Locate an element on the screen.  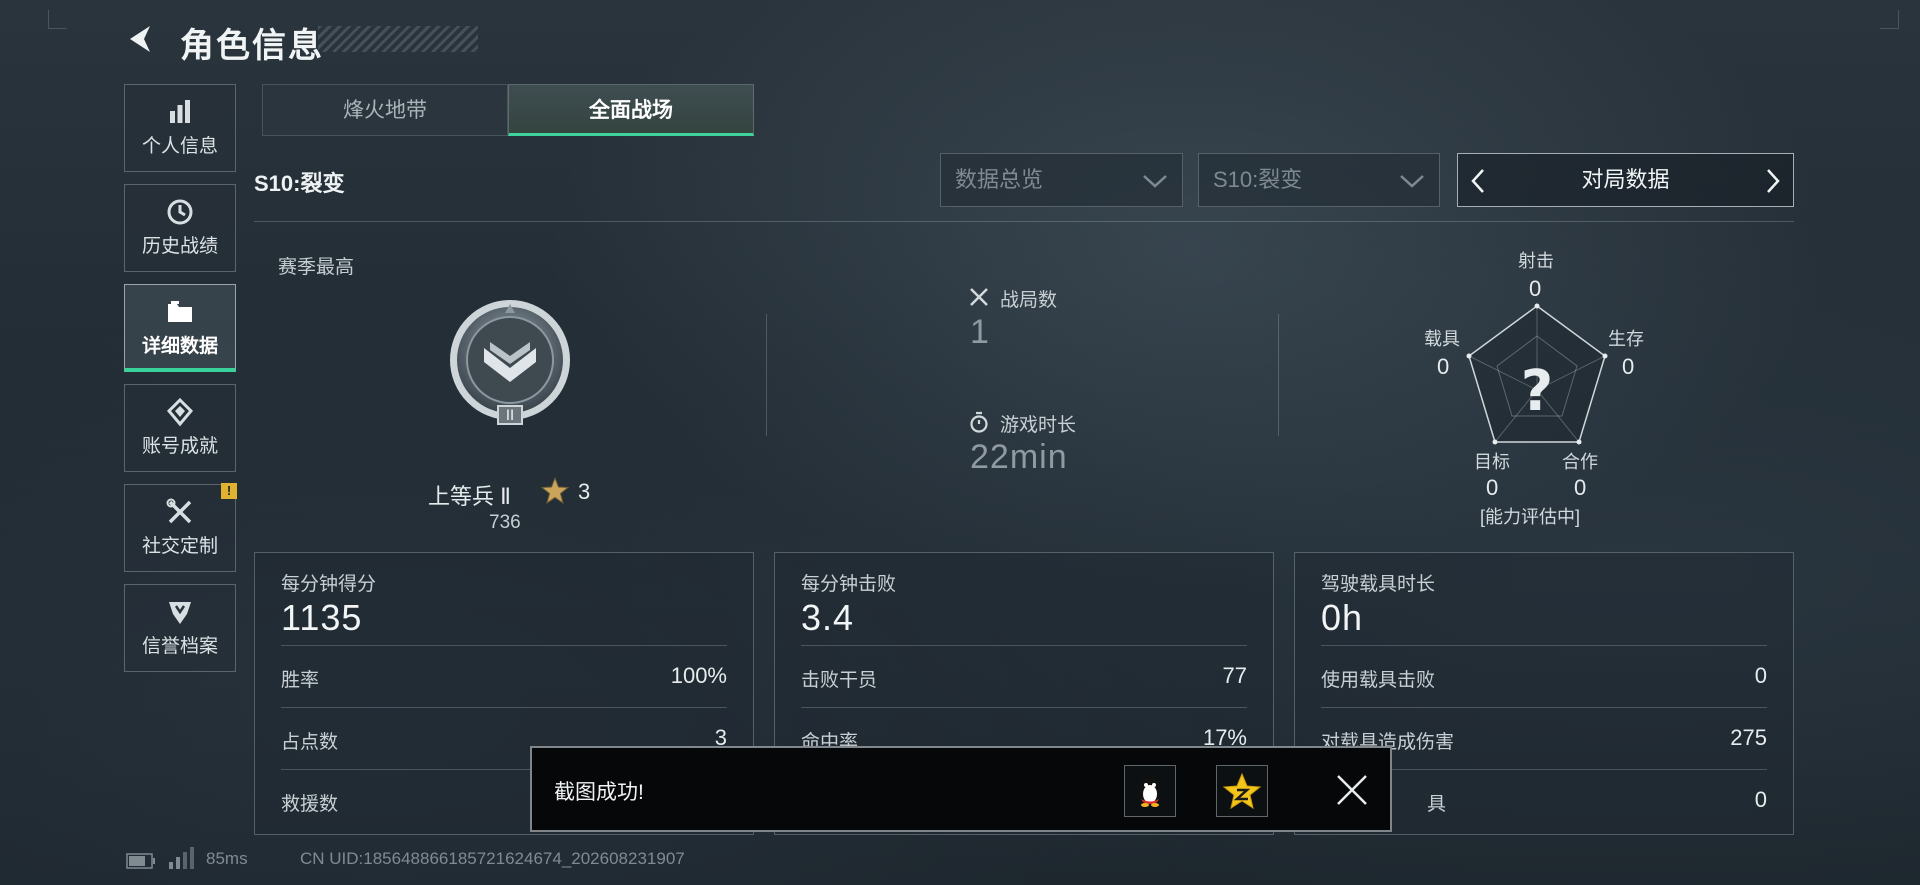
star-icon is located at coordinates (555, 490).